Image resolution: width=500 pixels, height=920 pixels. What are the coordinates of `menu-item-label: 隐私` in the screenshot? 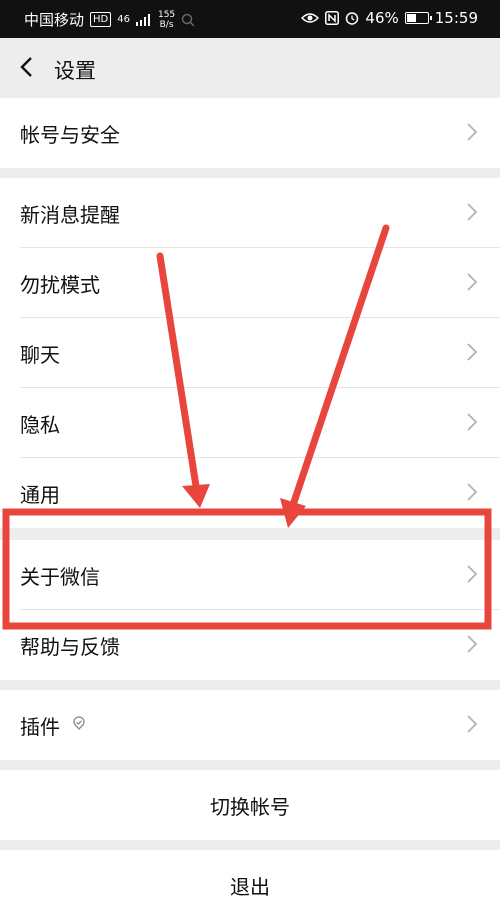 It's located at (40, 425).